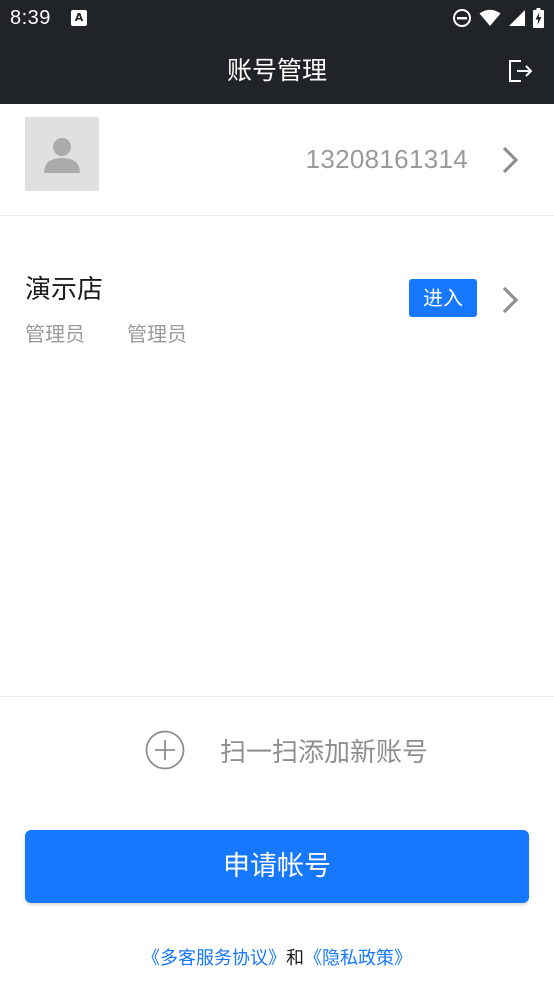  I want to click on wifi-icon, so click(490, 17).